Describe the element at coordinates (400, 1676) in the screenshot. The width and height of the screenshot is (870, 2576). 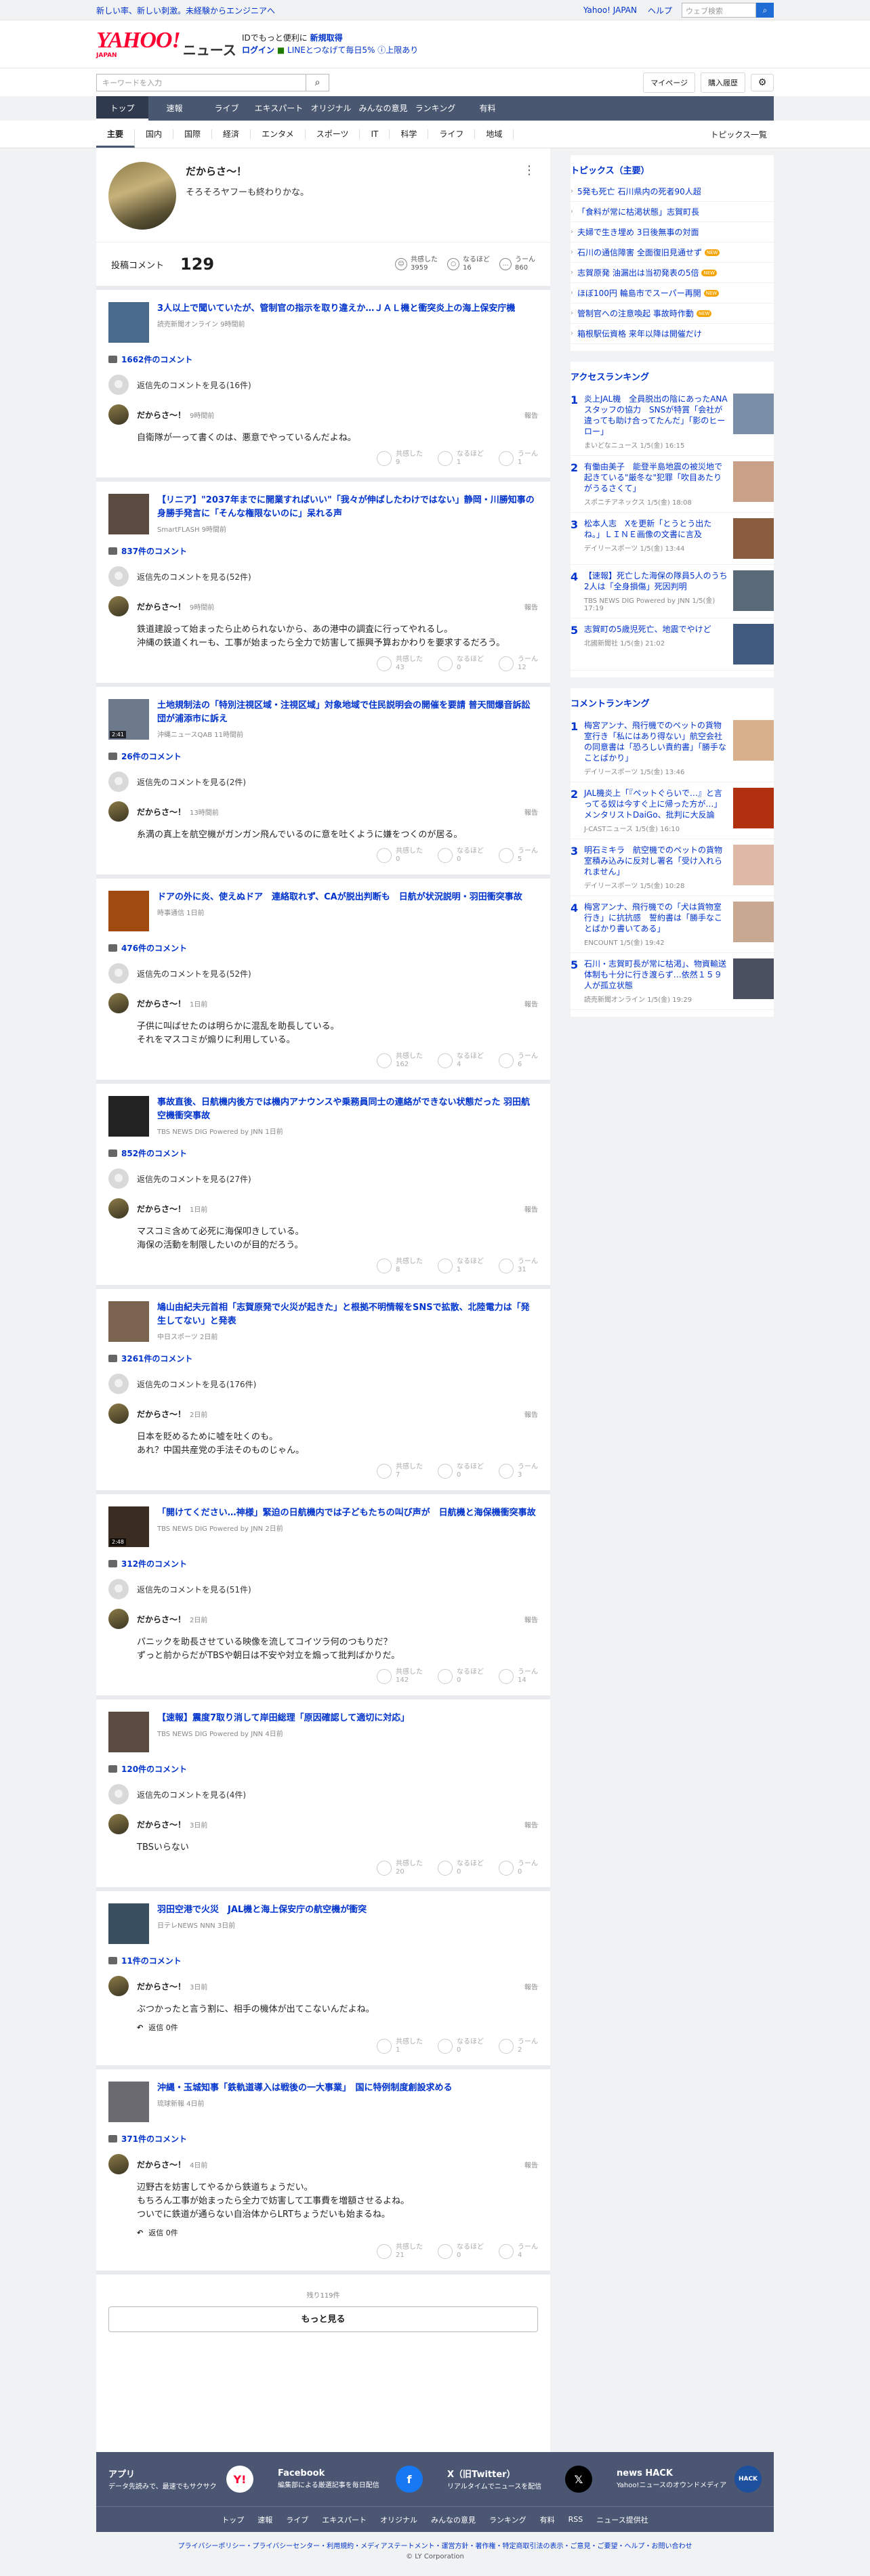
I see `empathy-button: 共感した 142` at that location.